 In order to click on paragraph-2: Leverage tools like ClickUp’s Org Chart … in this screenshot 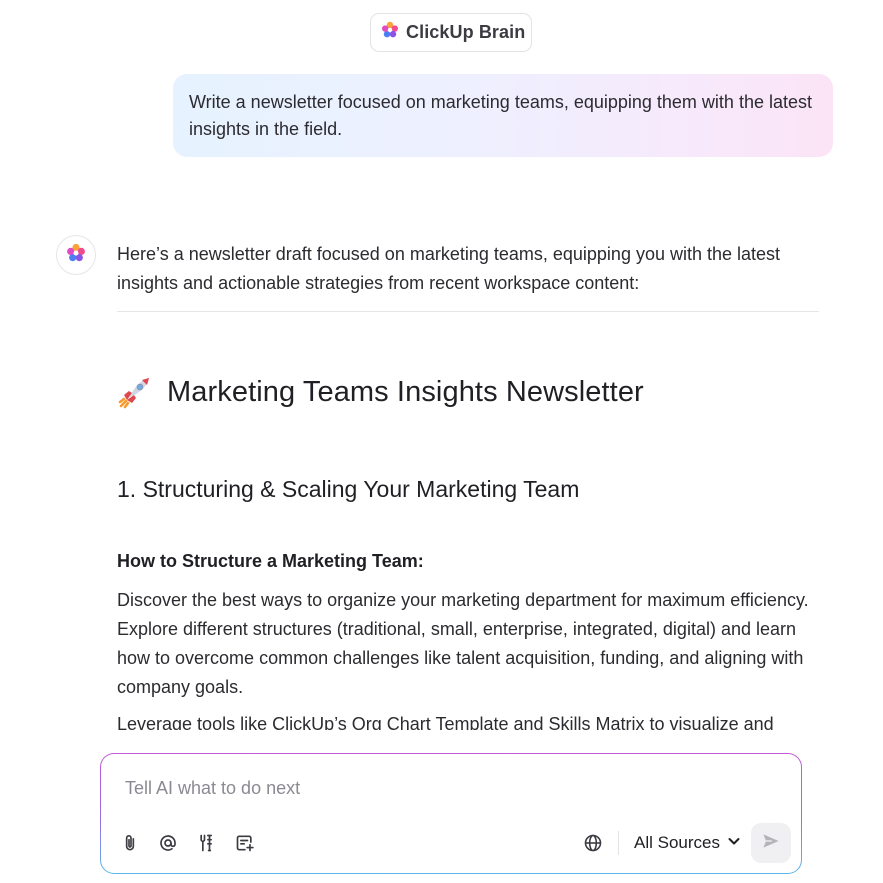, I will do `click(445, 722)`.